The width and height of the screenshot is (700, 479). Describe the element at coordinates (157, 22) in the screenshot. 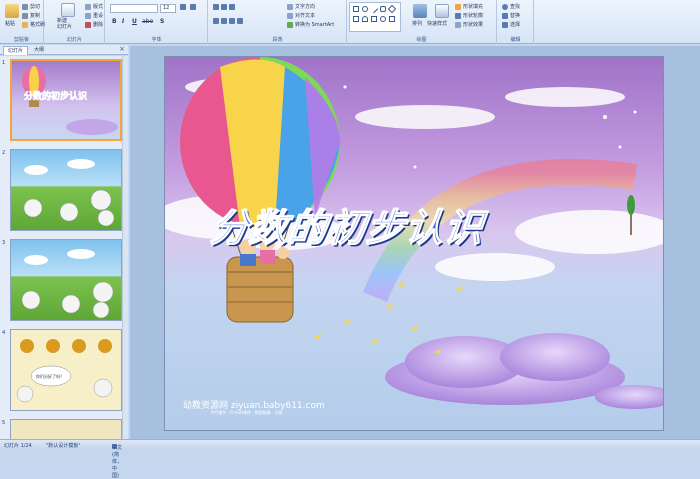

I see `font-group: 12 B I U abe S 字体` at that location.